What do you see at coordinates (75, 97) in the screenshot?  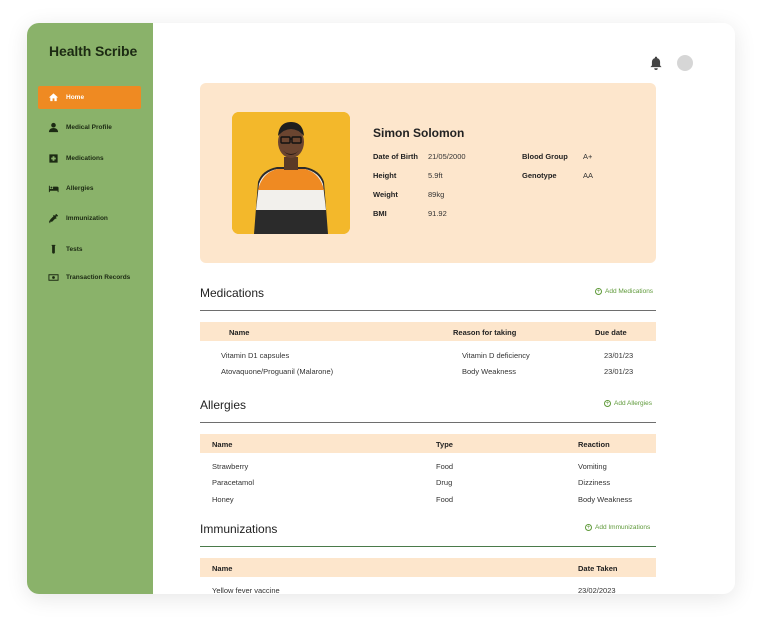 I see `sidebar-item-label: Home` at bounding box center [75, 97].